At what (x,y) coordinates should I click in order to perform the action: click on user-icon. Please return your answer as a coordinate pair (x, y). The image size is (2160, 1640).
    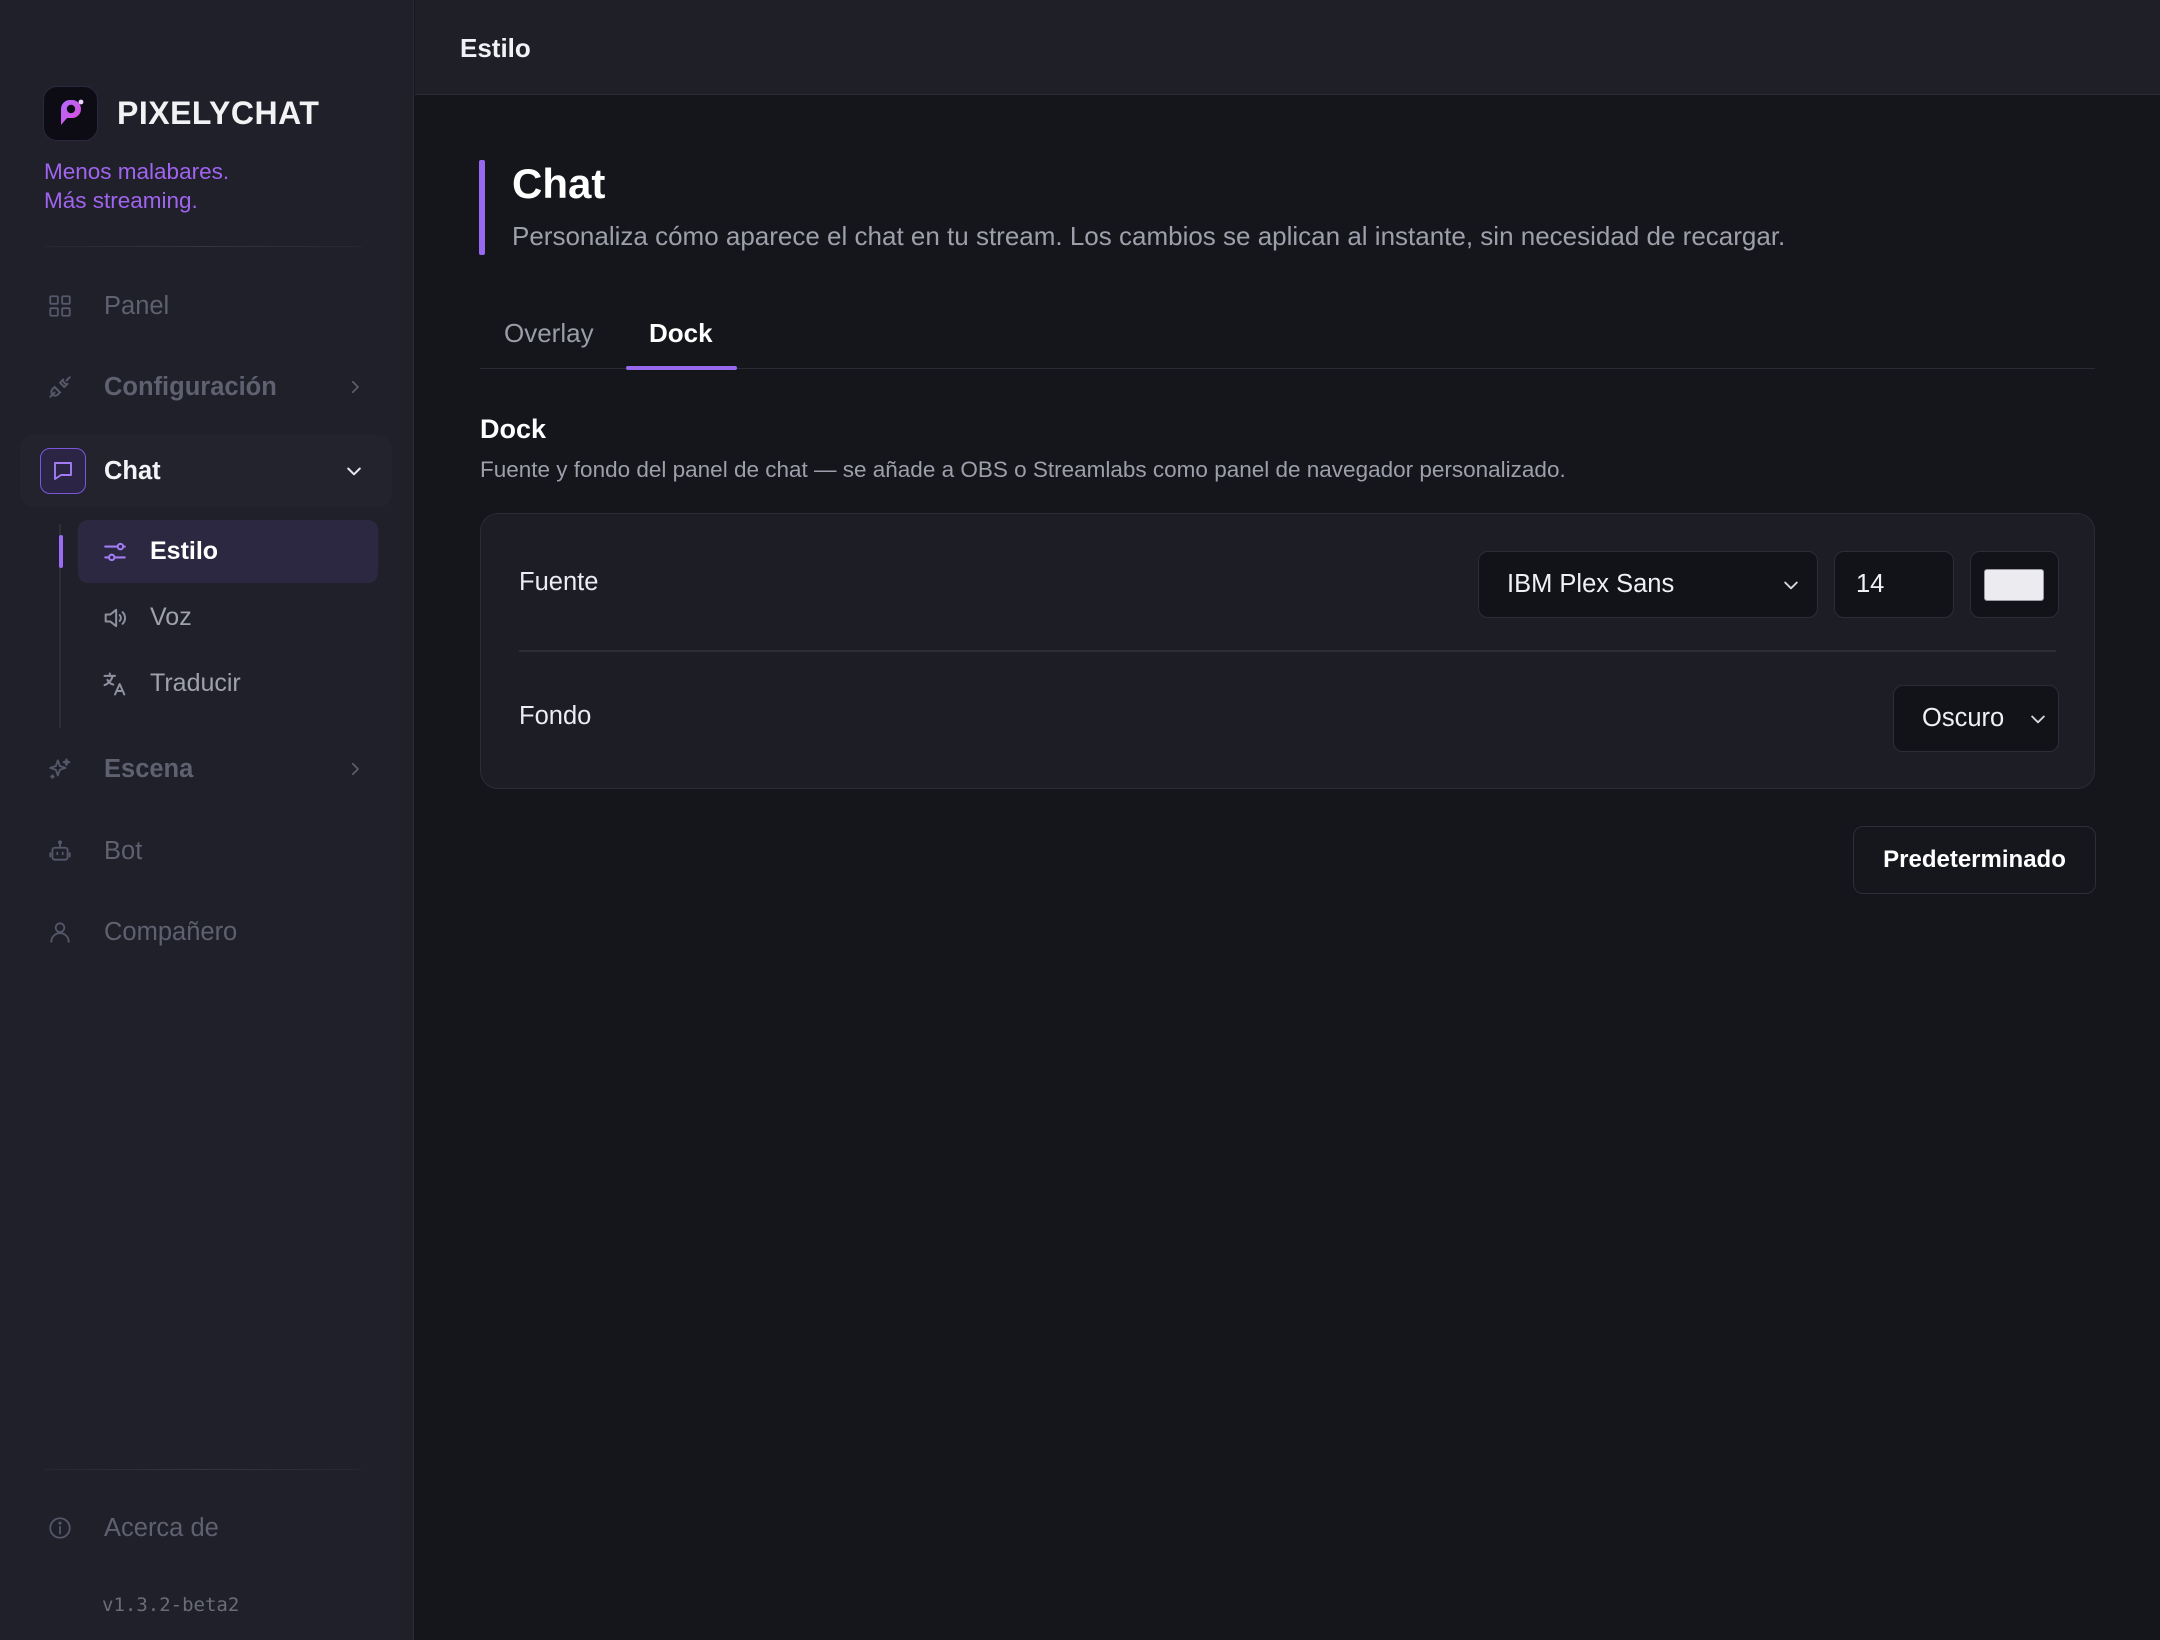
    Looking at the image, I should click on (60, 932).